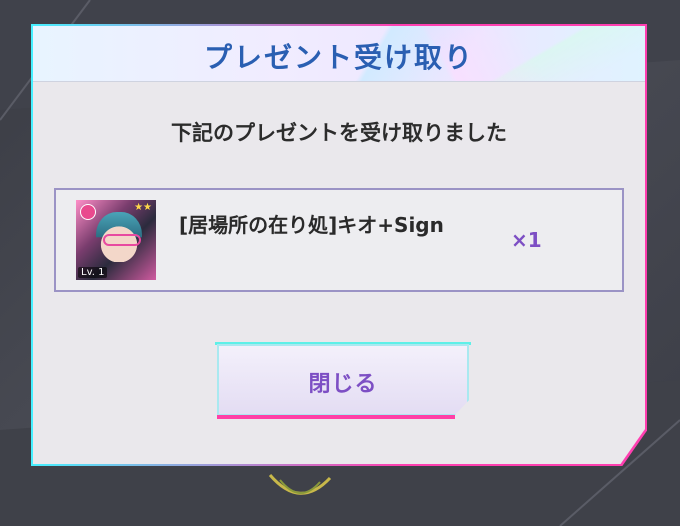 This screenshot has height=526, width=680. What do you see at coordinates (93, 272) in the screenshot?
I see `card-level: Lv. 1` at bounding box center [93, 272].